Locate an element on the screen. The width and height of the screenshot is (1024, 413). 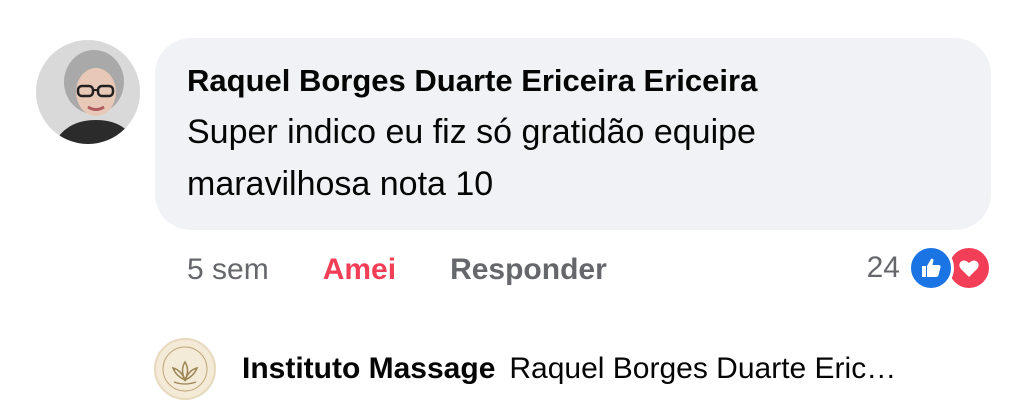
commenter-avatar is located at coordinates (88, 92).